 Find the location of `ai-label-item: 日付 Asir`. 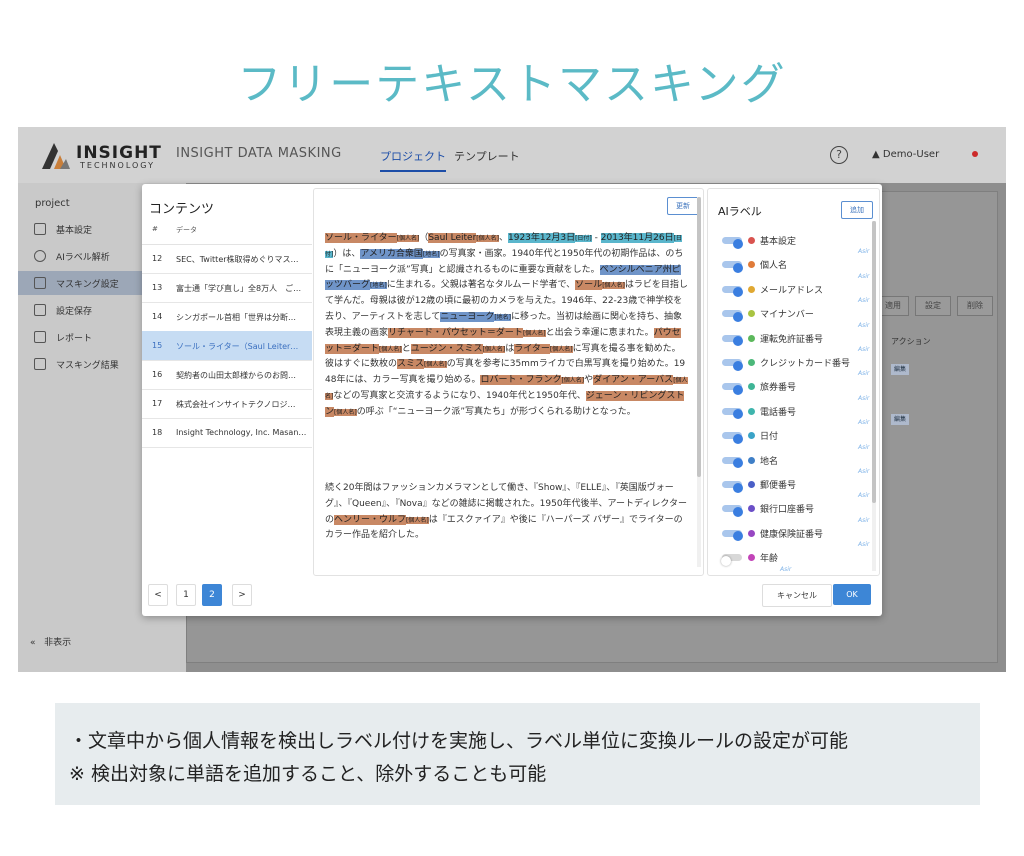

ai-label-item: 日付 Asir is located at coordinates (790, 435).